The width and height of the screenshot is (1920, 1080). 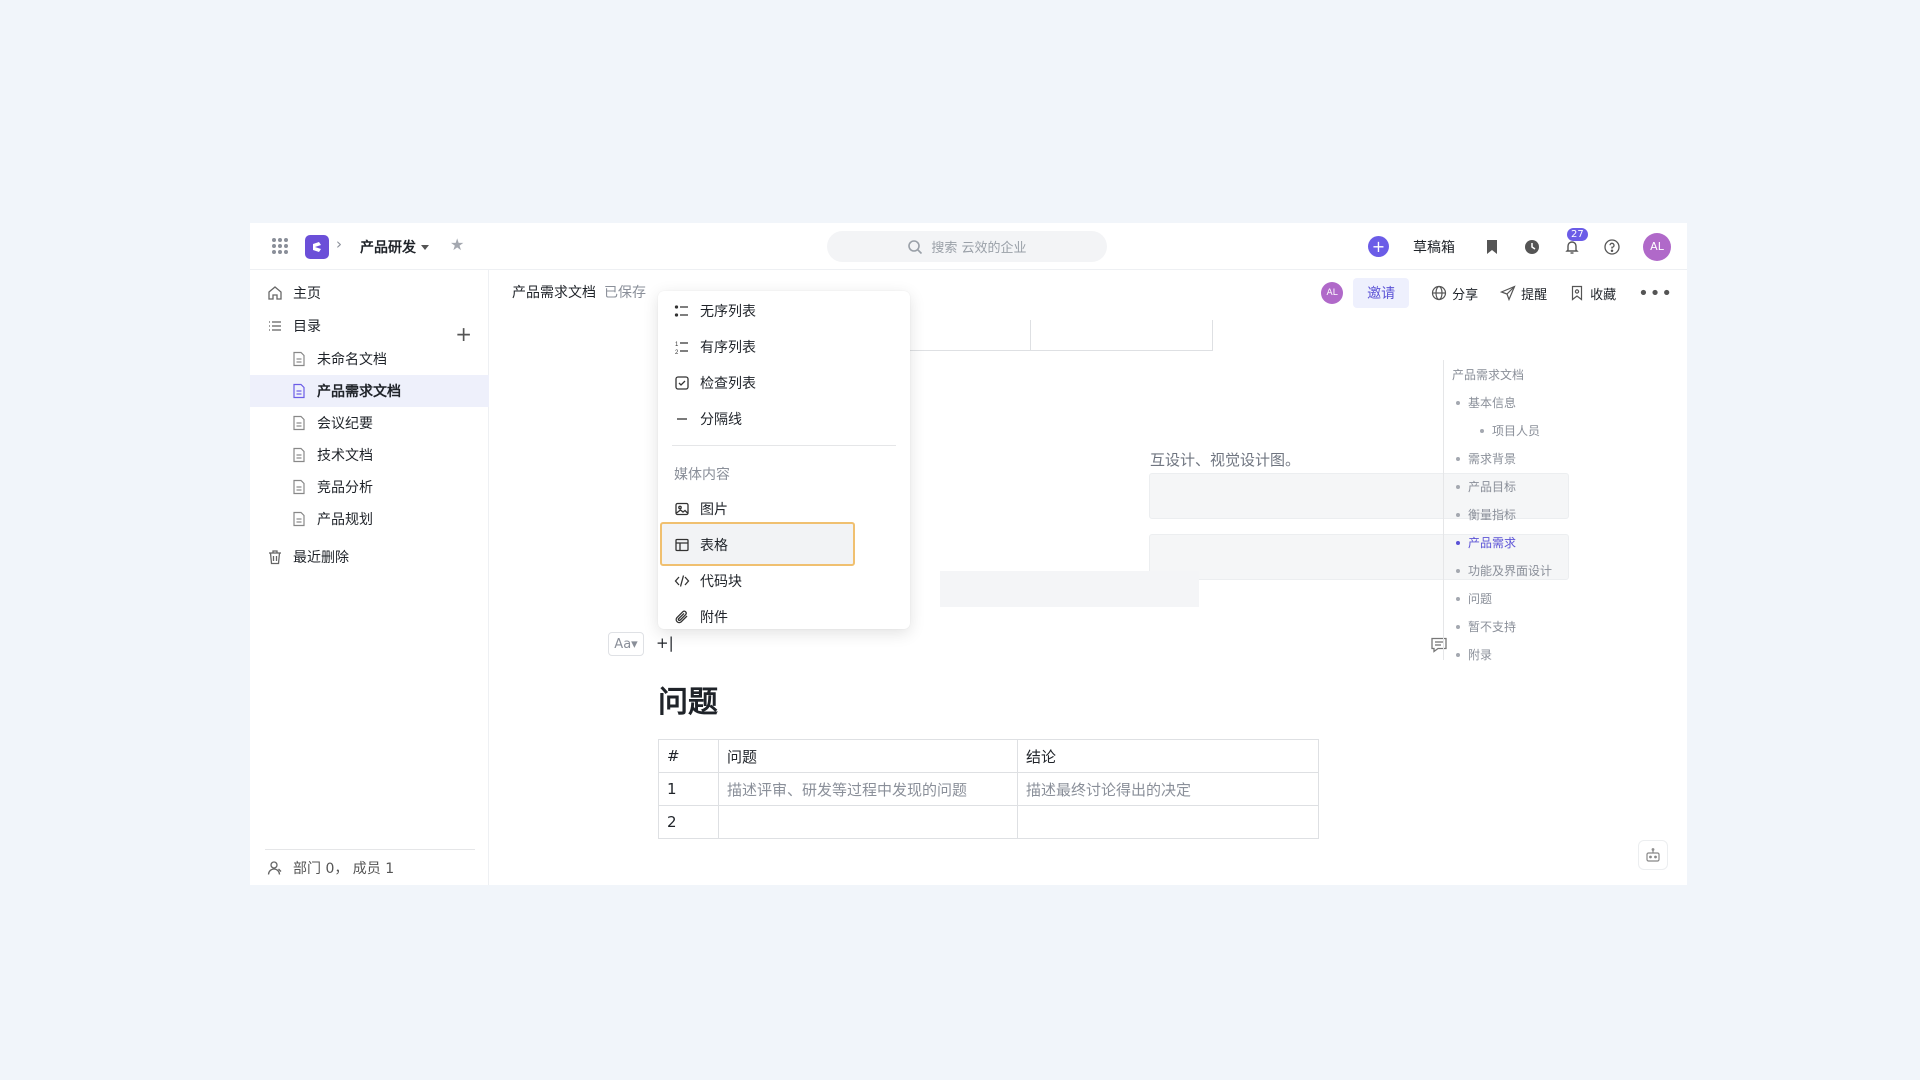 I want to click on top-bar: › 产品研发 ★ 搜索 云效的企业 + 草稿箱 27 AL, so click(x=968, y=246).